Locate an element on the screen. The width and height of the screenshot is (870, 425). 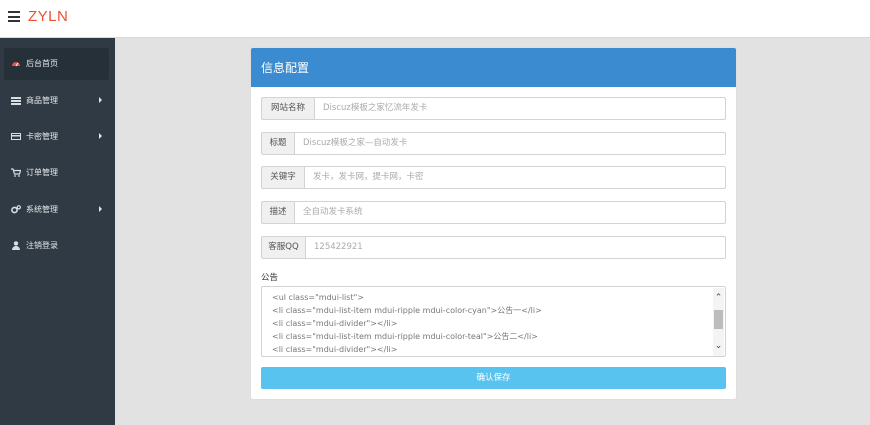
site-name-label: 网站名称 is located at coordinates (288, 108).